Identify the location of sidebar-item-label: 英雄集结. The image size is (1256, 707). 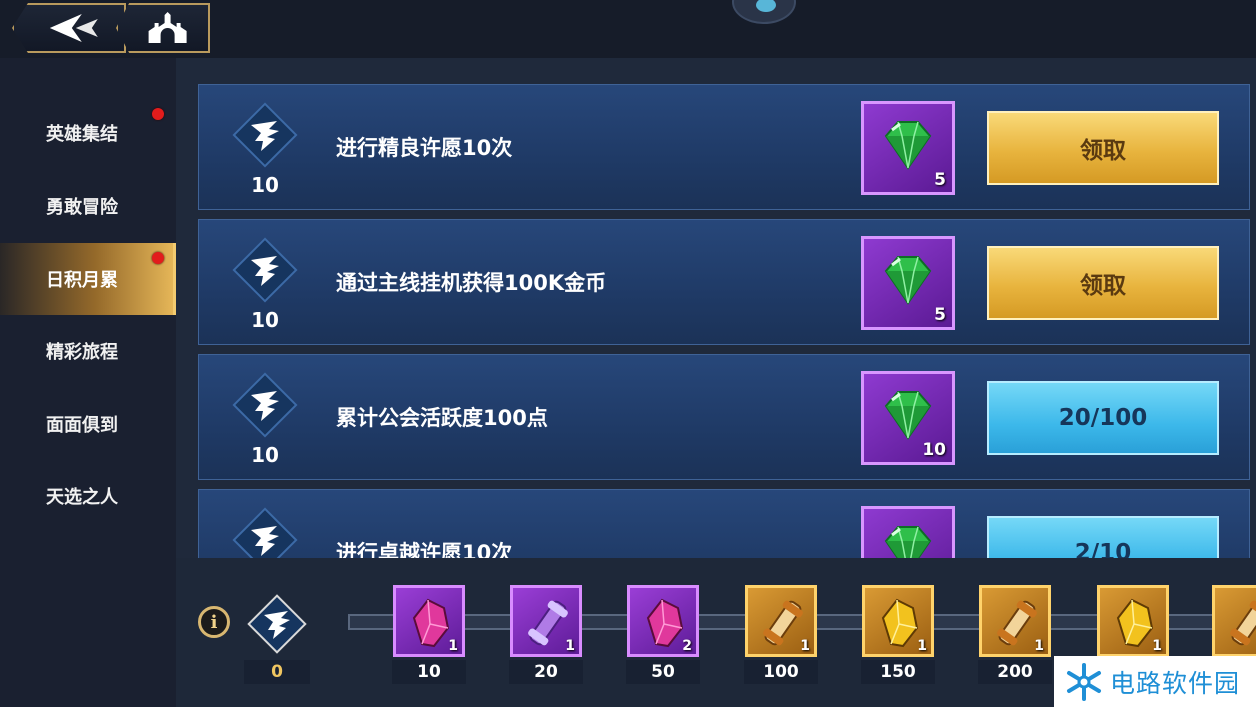
(82, 134).